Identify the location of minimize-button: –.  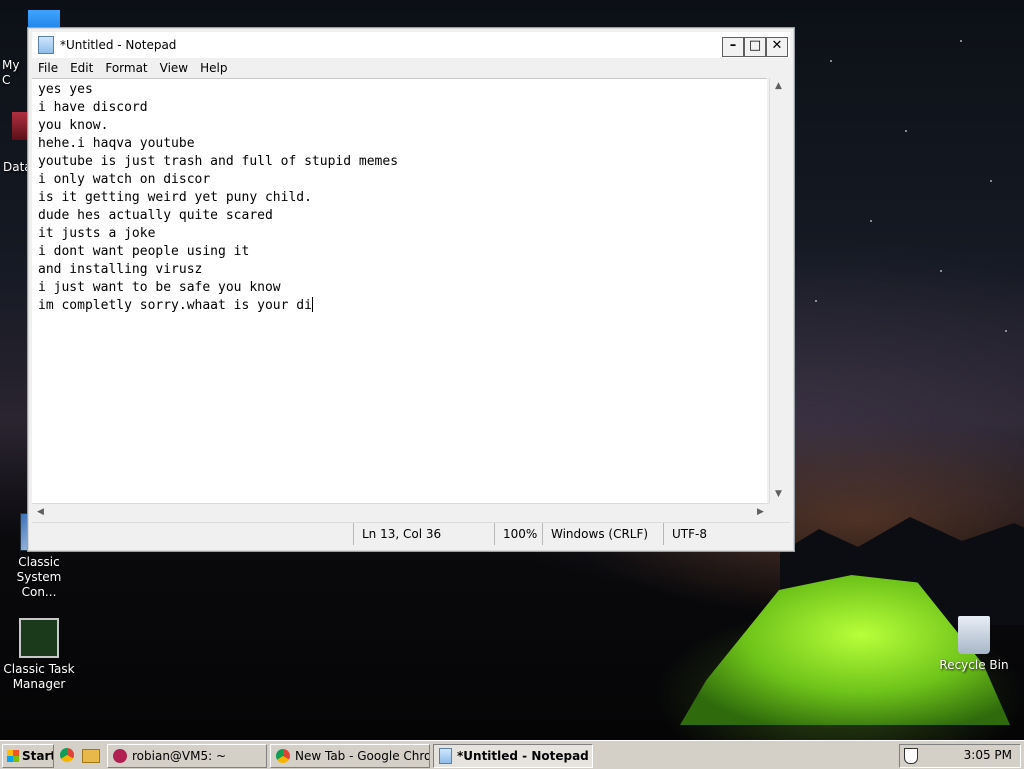
(733, 47).